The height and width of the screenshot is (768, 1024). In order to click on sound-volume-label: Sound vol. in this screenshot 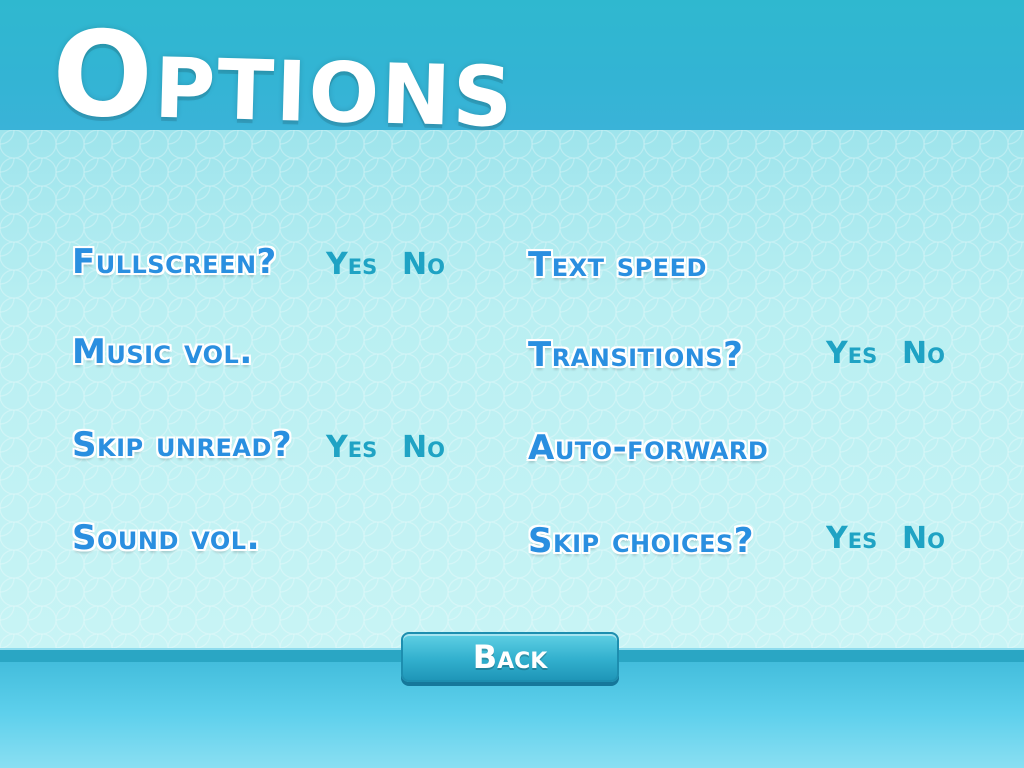, I will do `click(166, 538)`.